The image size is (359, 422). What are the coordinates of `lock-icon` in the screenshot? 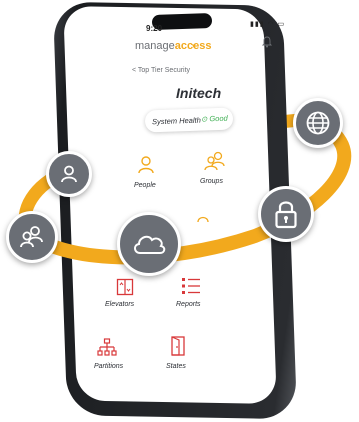 It's located at (286, 215).